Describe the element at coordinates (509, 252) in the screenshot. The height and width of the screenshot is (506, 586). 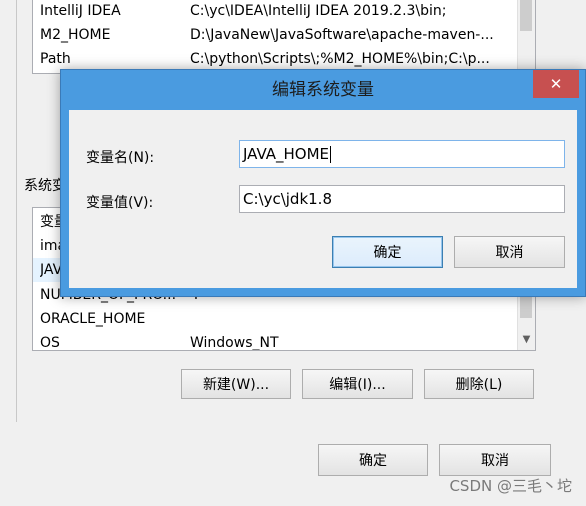
I see `dialog-cancel-button: 取消` at that location.